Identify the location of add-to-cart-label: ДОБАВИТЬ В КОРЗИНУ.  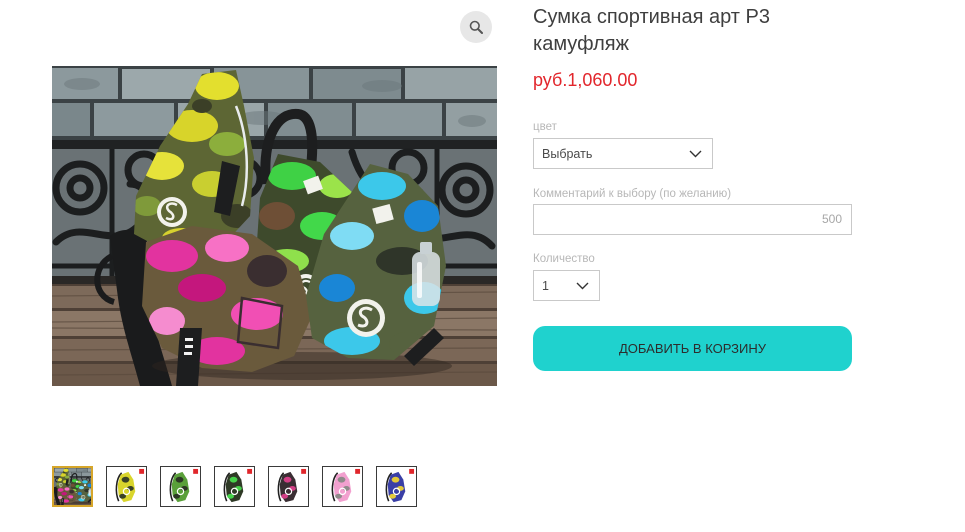
(692, 348).